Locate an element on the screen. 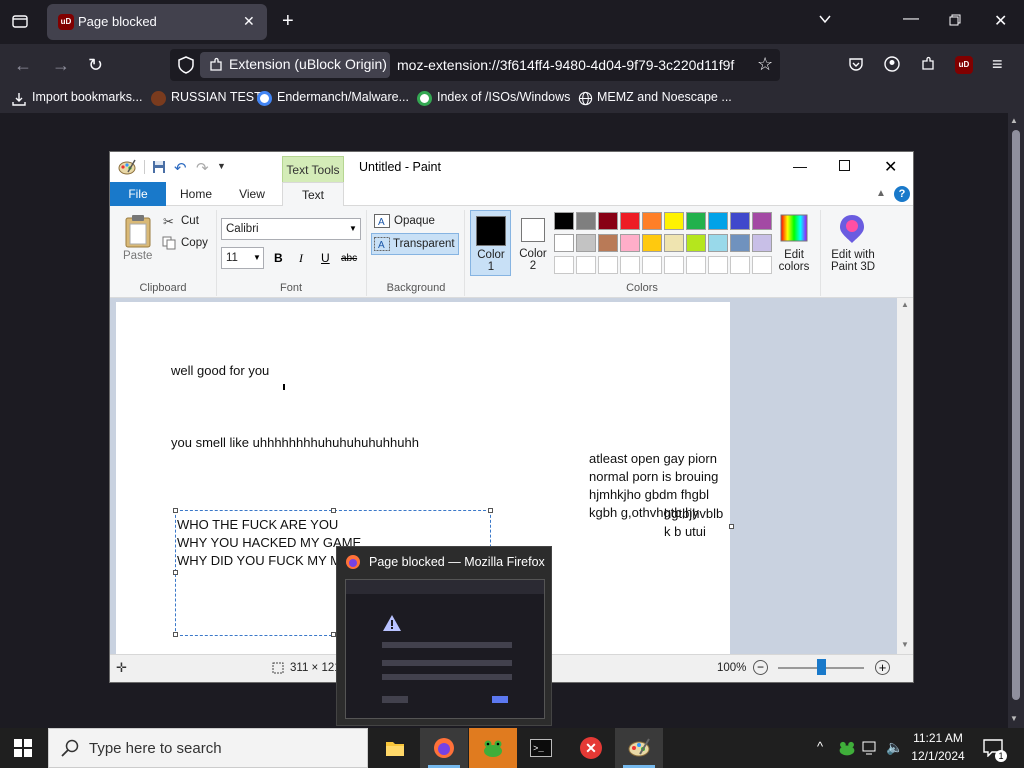 This screenshot has height=768, width=1024. zoom-in-button: + is located at coordinates (882, 667).